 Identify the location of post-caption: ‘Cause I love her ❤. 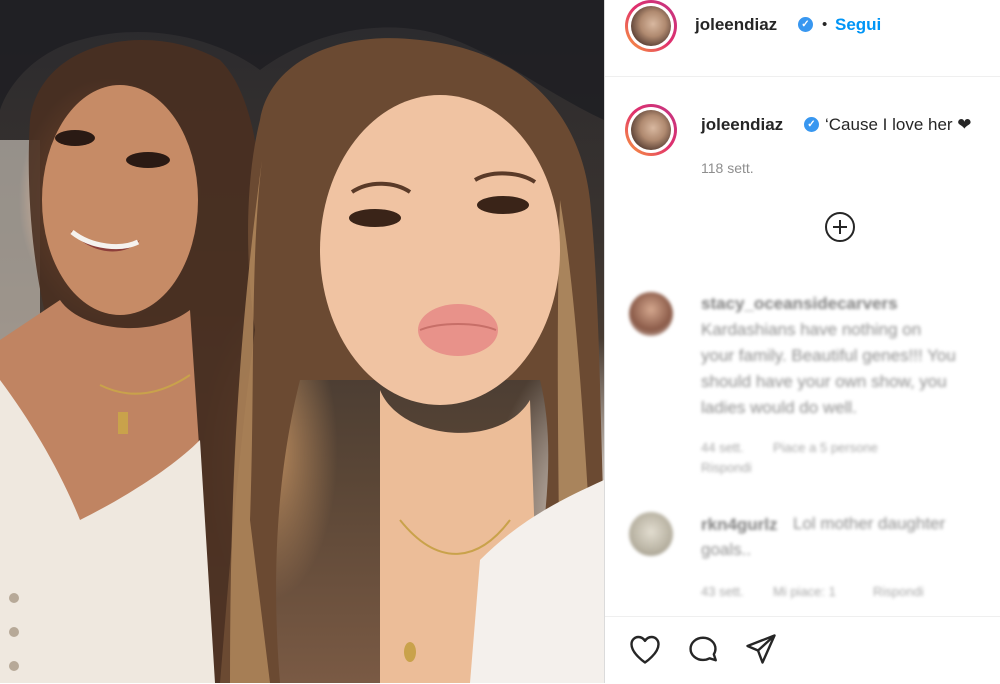
(898, 124).